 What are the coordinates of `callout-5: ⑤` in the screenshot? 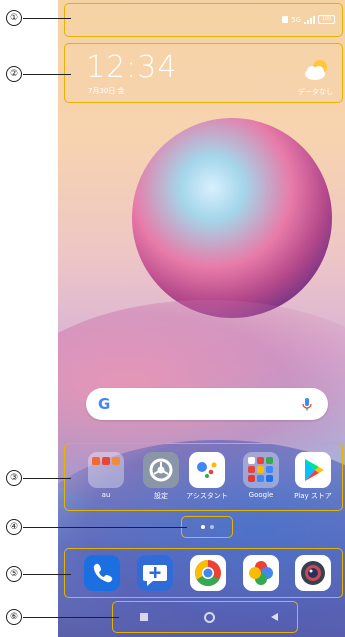 It's located at (38, 574).